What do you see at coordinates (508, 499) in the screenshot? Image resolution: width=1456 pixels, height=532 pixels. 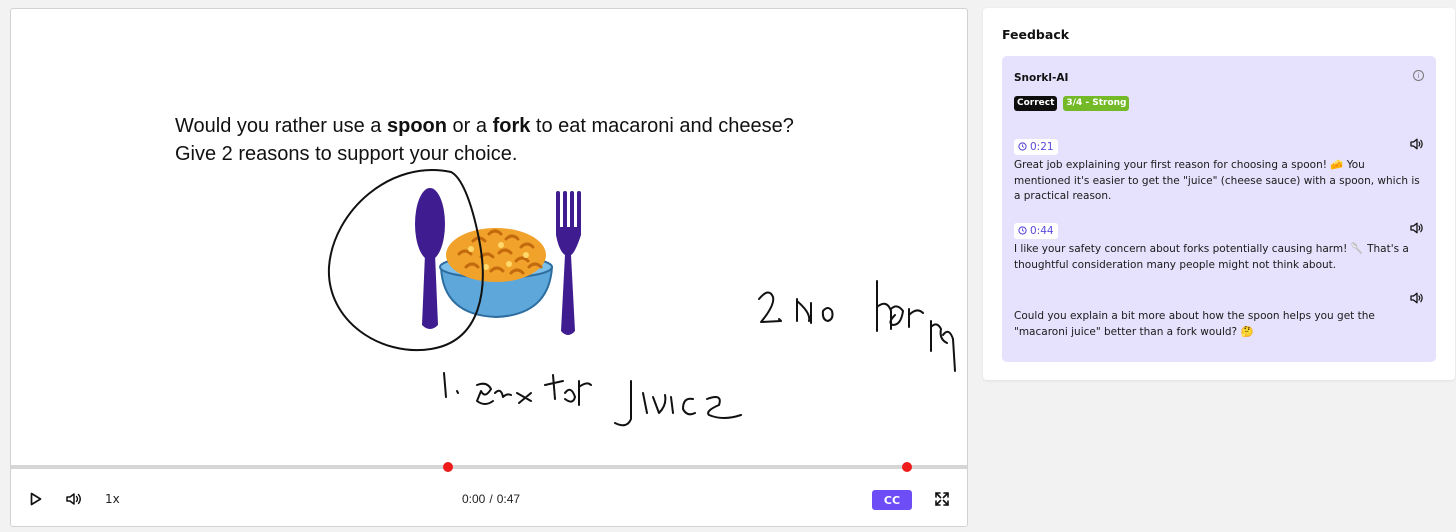 I see `time-total: 0:47` at bounding box center [508, 499].